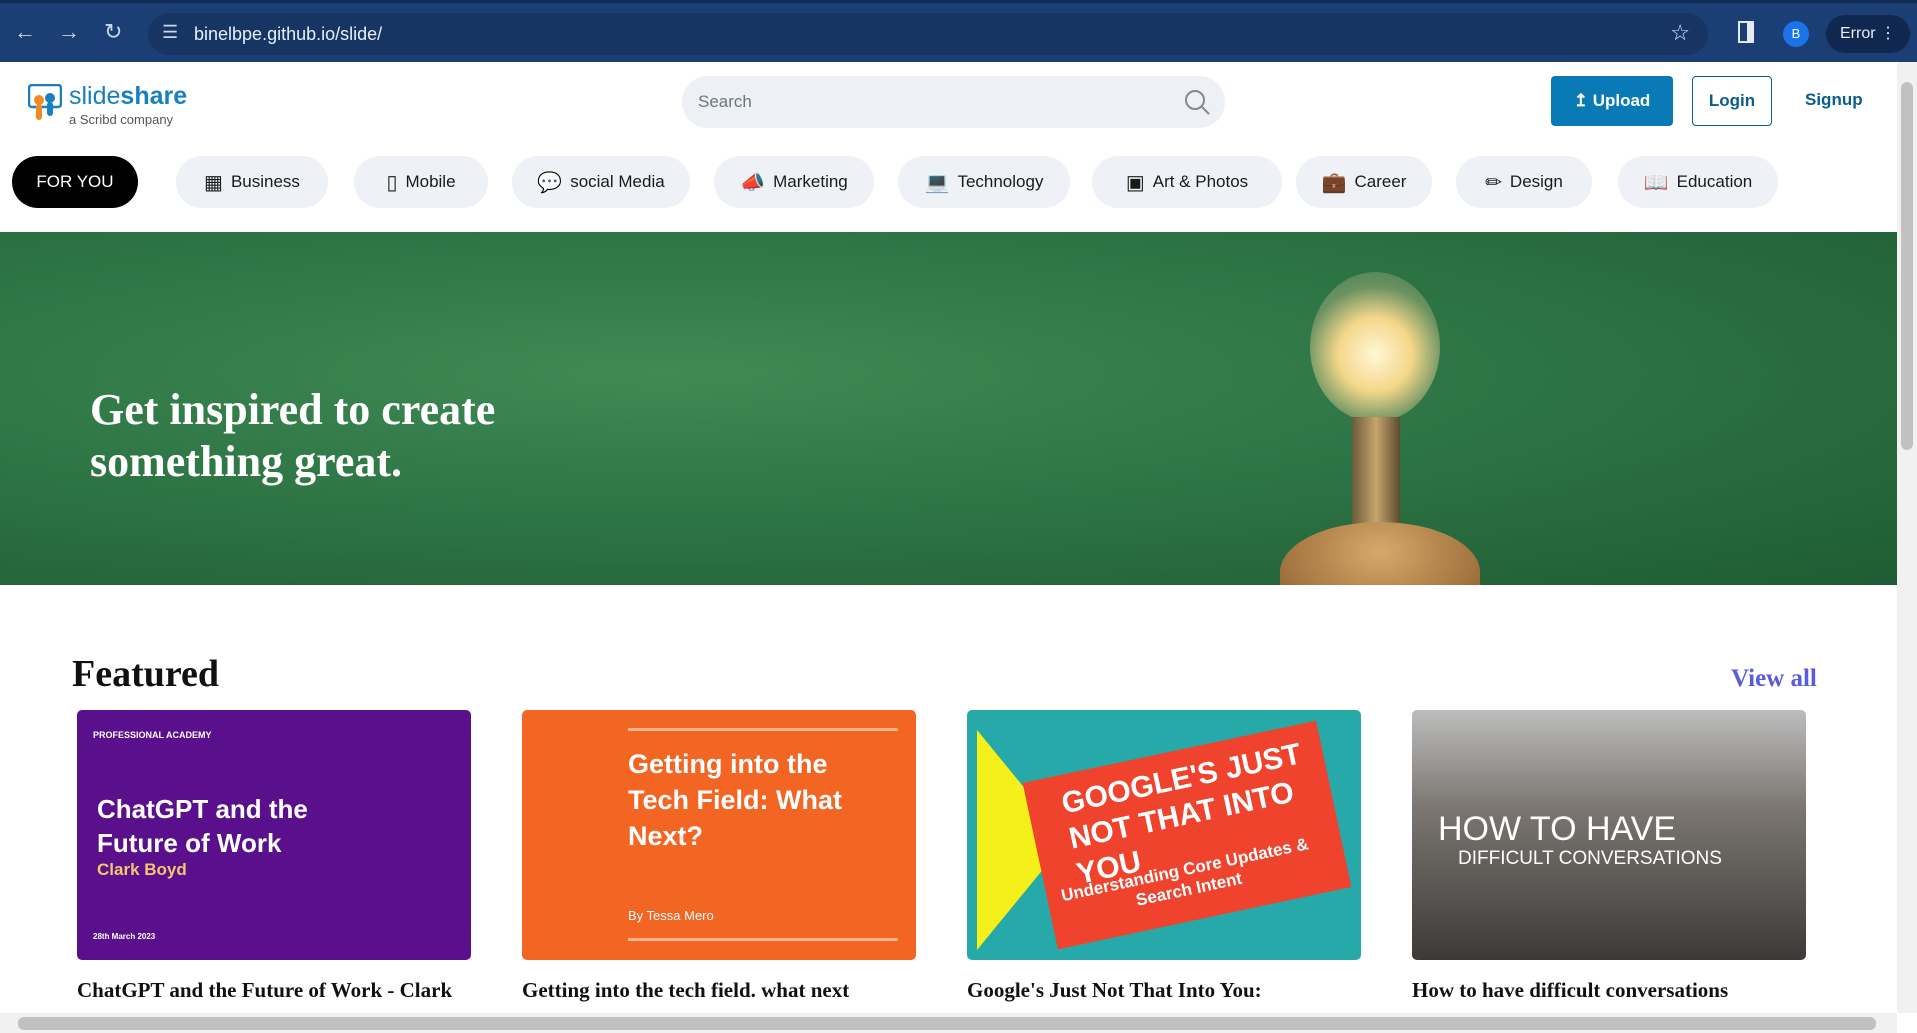  Describe the element at coordinates (1493, 182) in the screenshot. I see `brush-icon: ✏` at that location.